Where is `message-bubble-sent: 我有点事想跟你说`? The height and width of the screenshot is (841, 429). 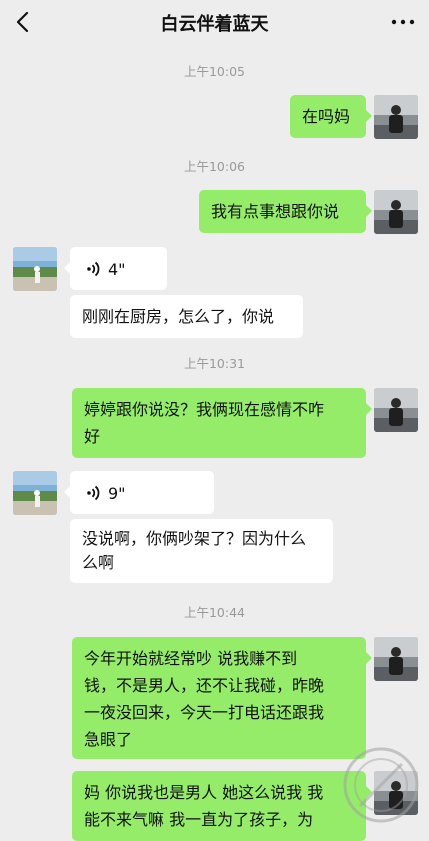
message-bubble-sent: 我有点事想跟你说 is located at coordinates (282, 211).